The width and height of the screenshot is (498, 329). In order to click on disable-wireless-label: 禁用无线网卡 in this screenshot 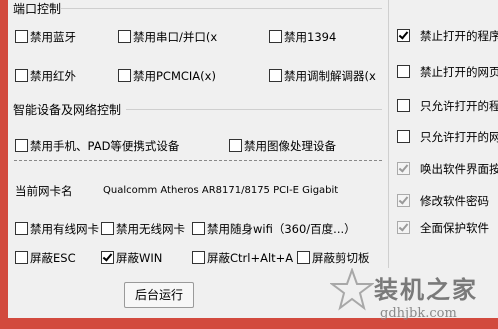, I will do `click(150, 229)`.